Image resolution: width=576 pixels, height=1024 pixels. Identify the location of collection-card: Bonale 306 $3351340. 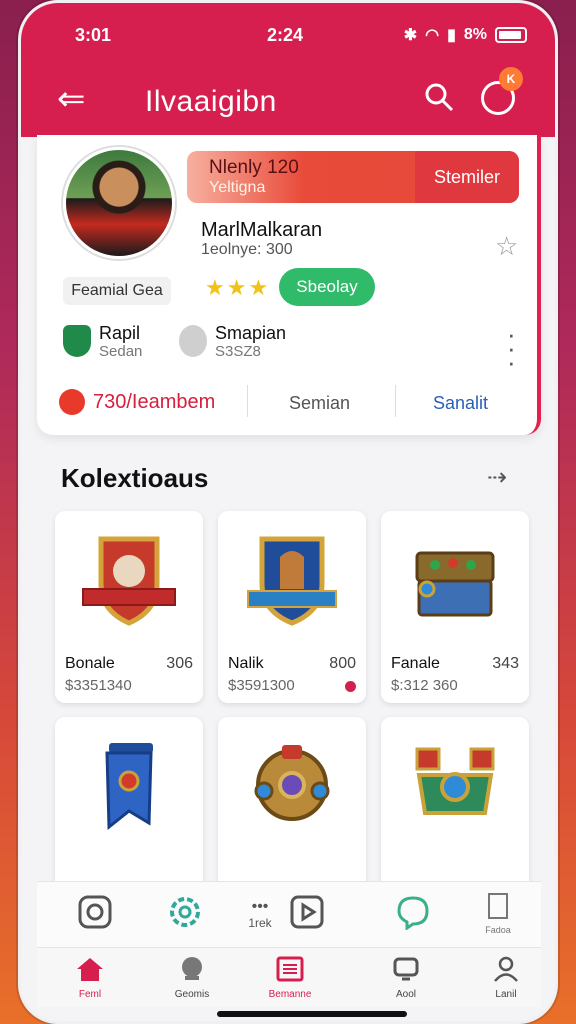
(129, 607).